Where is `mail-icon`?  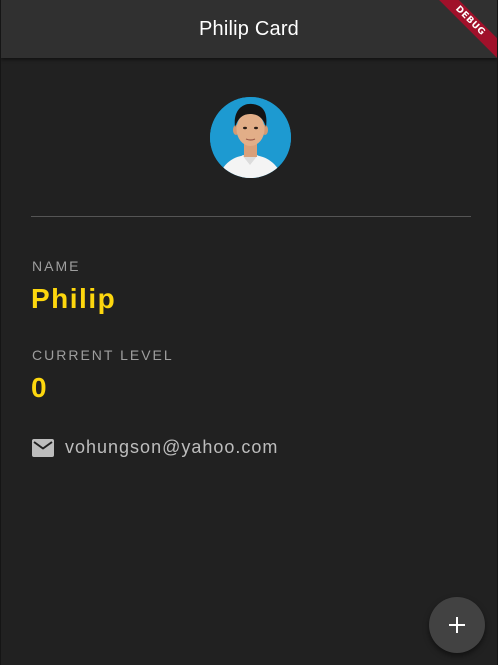
mail-icon is located at coordinates (43, 447).